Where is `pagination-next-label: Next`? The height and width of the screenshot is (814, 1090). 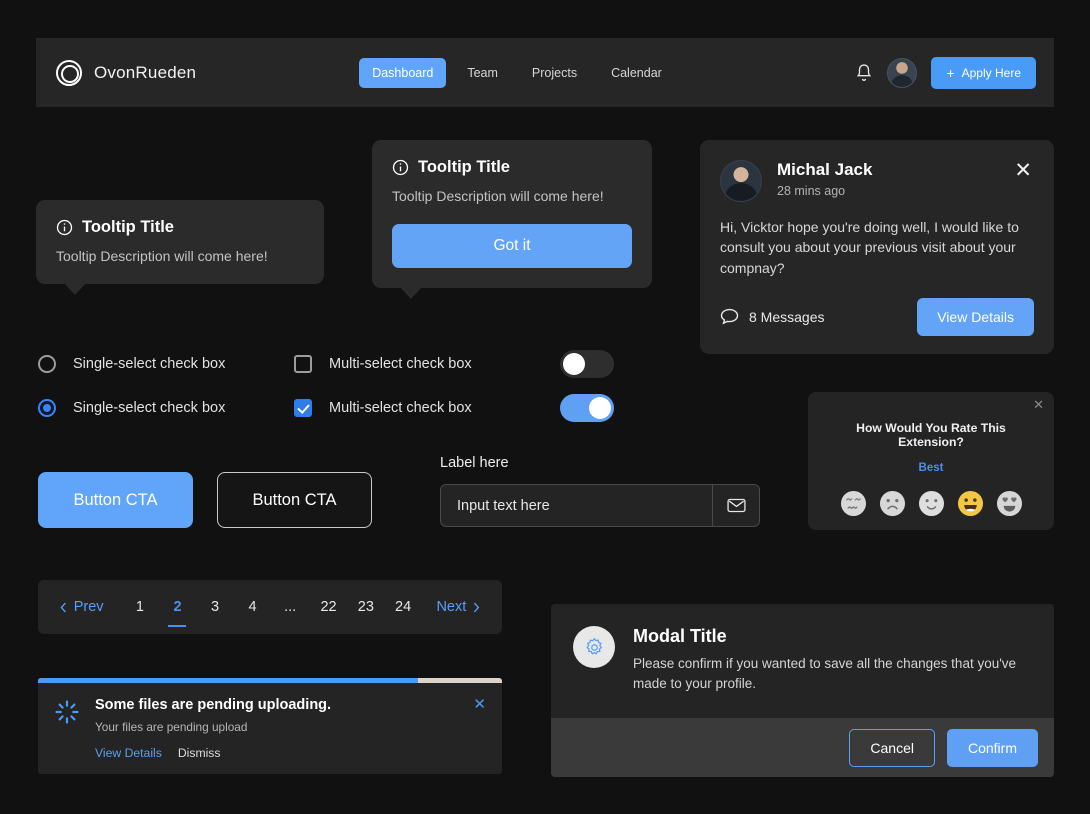
pagination-next-label: Next is located at coordinates (451, 607).